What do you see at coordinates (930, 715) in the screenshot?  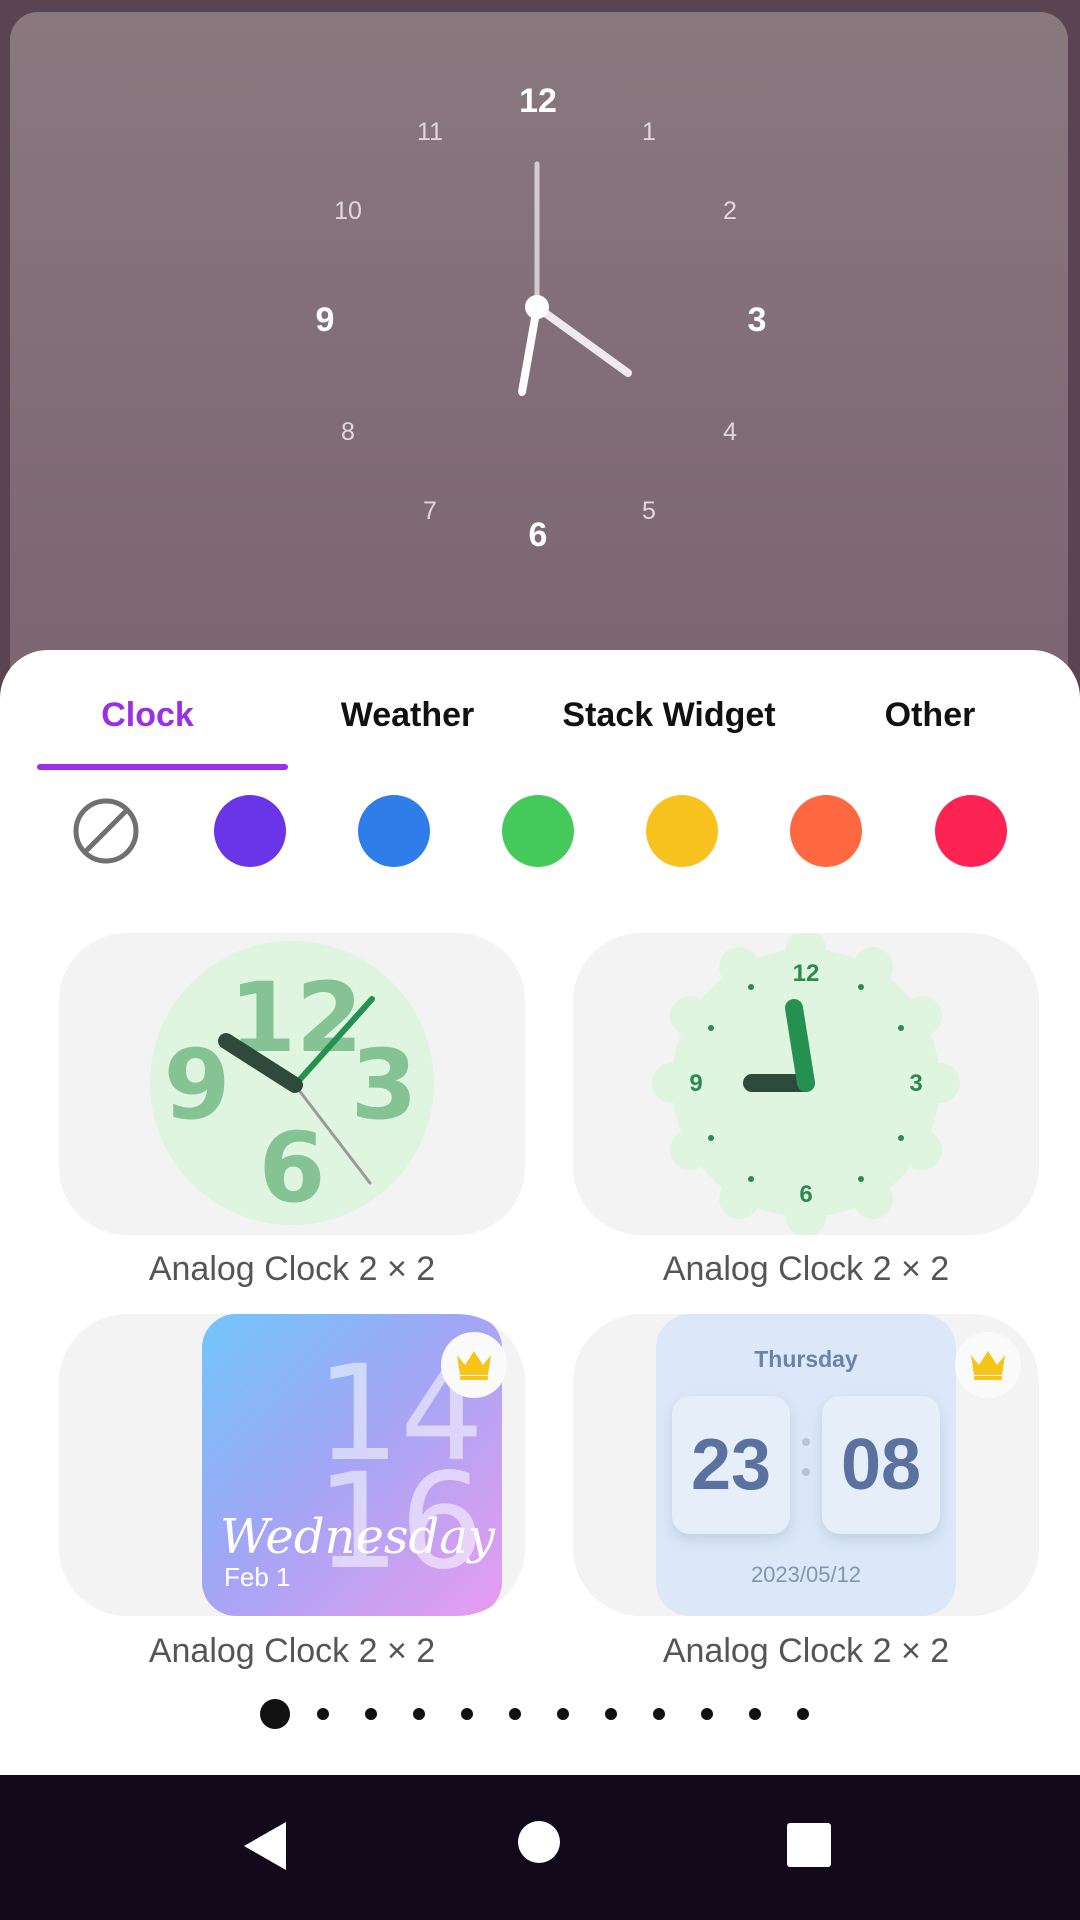 I see `tab-other: Other` at bounding box center [930, 715].